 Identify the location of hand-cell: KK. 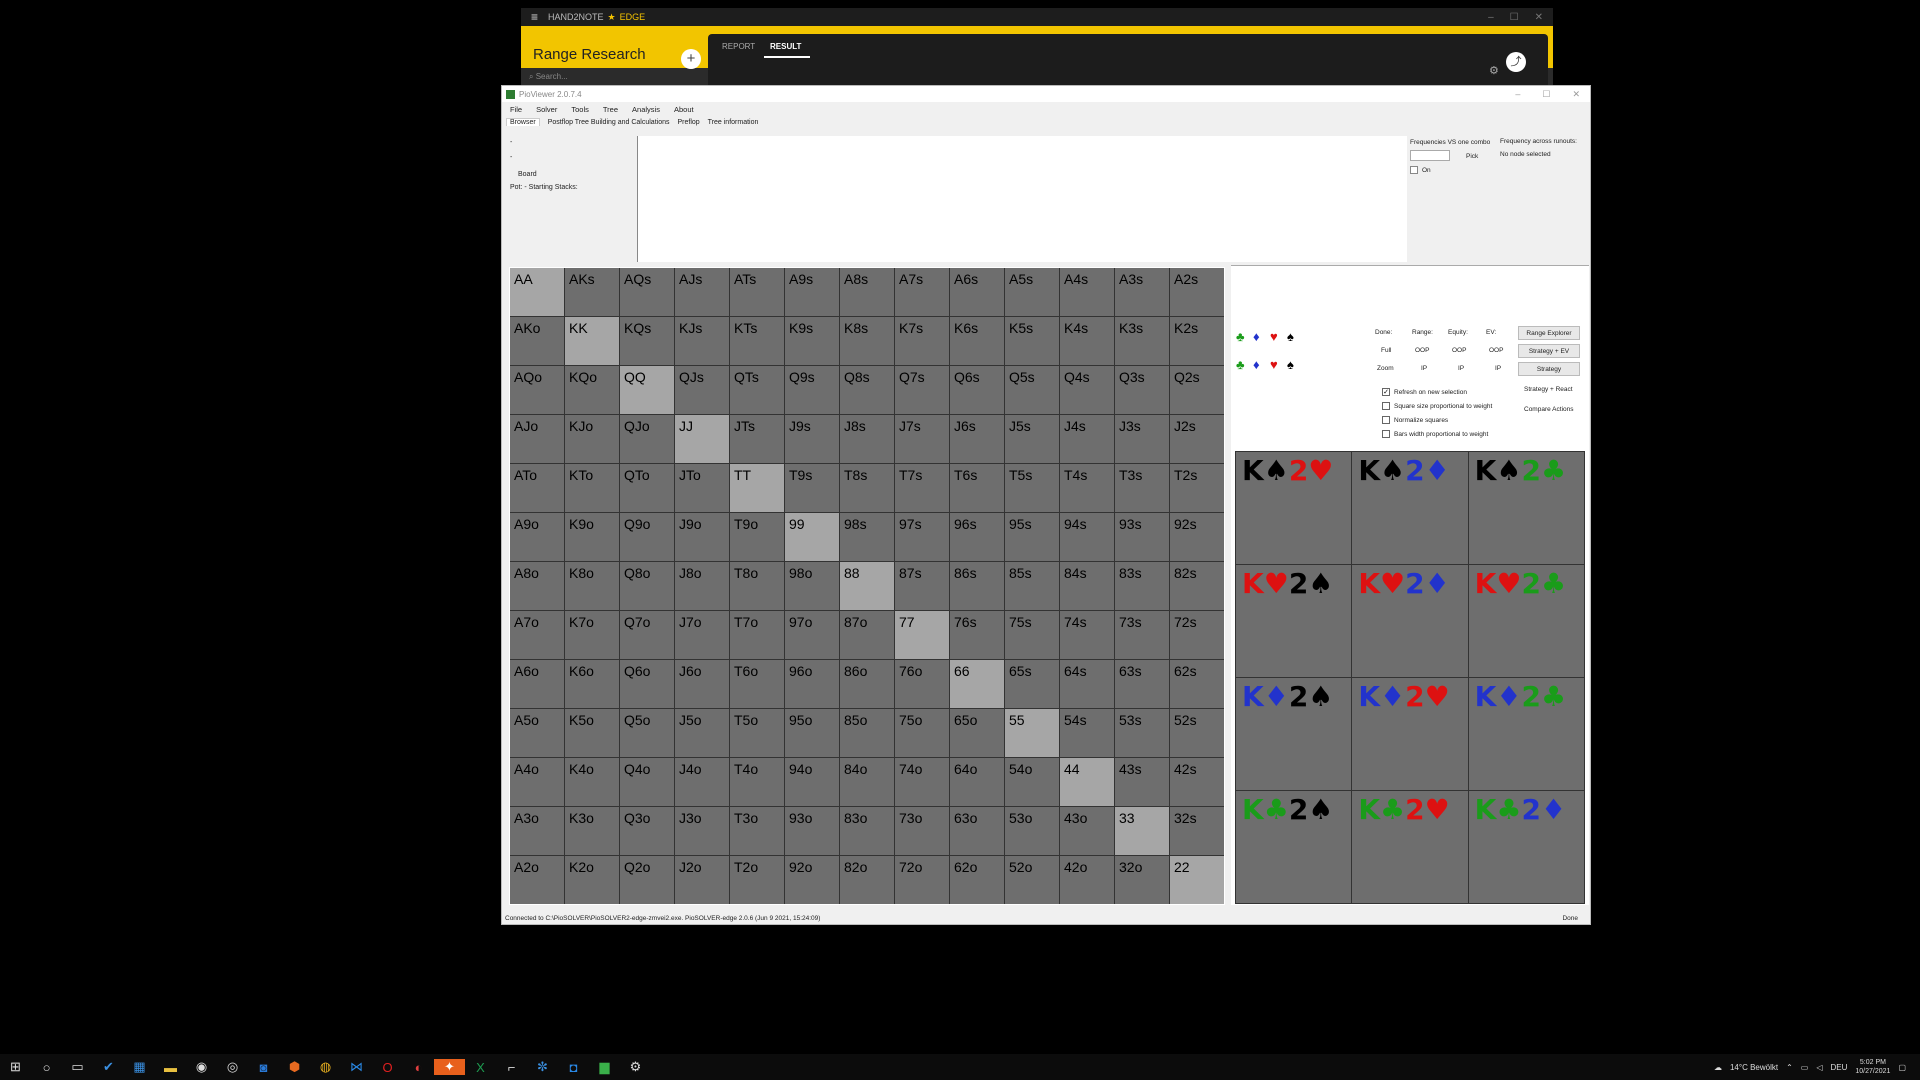
(592, 341).